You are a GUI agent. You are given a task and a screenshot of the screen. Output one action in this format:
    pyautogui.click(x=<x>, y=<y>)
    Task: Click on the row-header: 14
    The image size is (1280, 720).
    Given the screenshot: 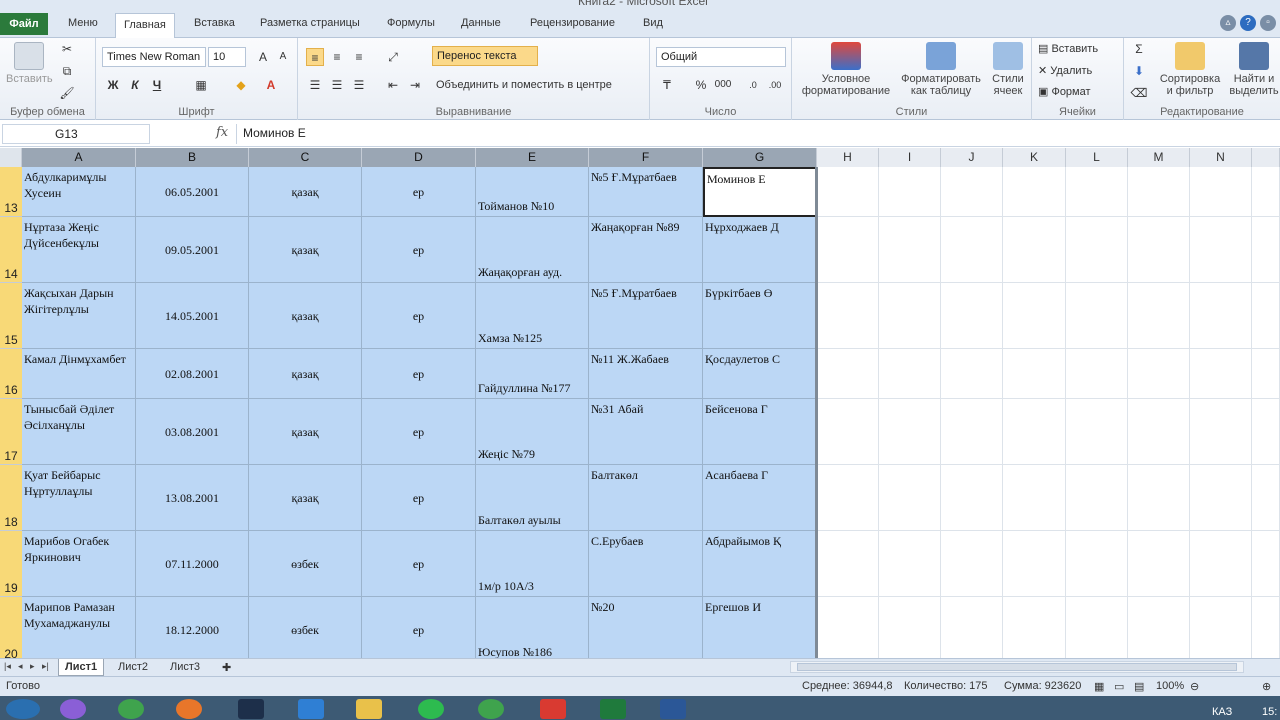 What is the action you would take?
    pyautogui.click(x=11, y=250)
    